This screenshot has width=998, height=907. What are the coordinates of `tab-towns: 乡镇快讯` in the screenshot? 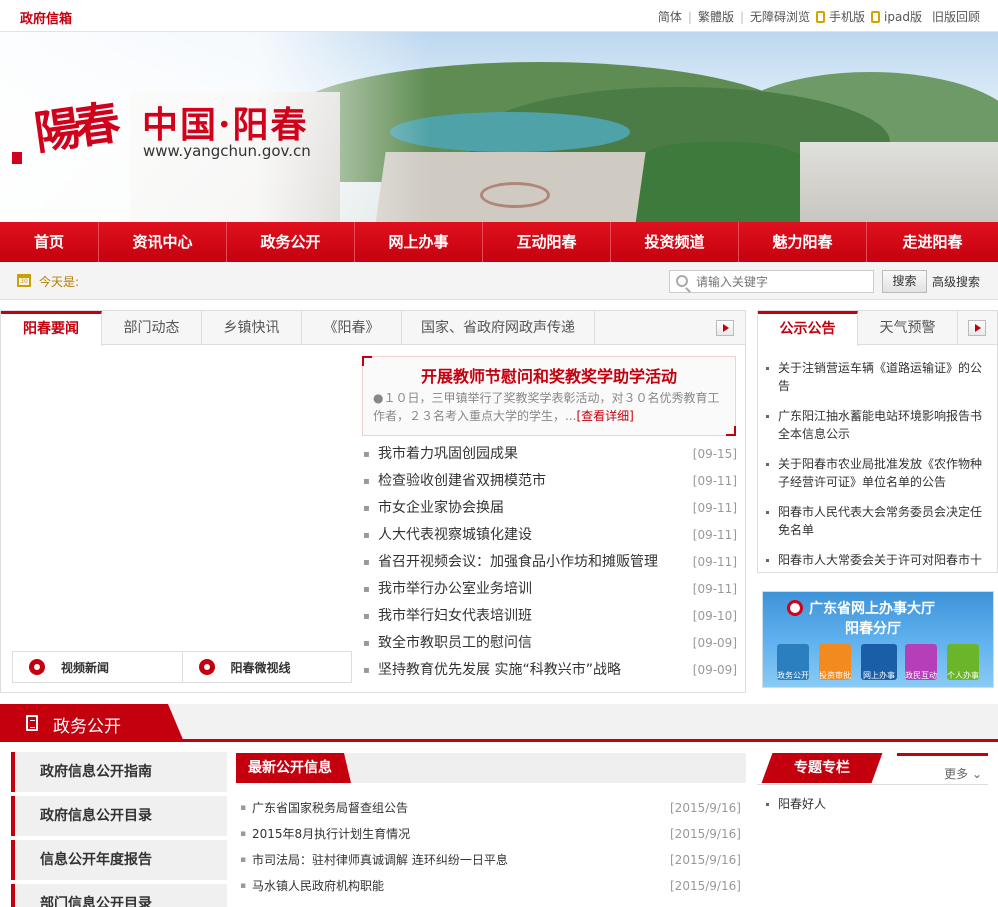 It's located at (252, 328).